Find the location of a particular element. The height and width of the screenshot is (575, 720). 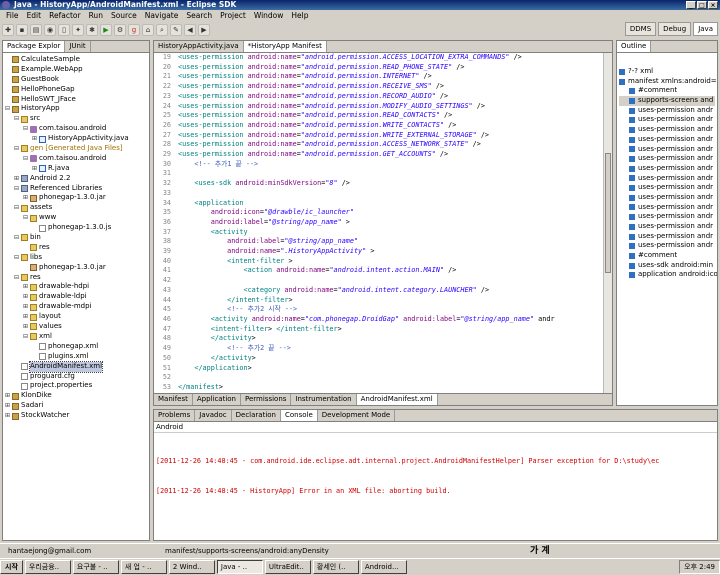

task-item: 우리금융.. is located at coordinates (47, 567).